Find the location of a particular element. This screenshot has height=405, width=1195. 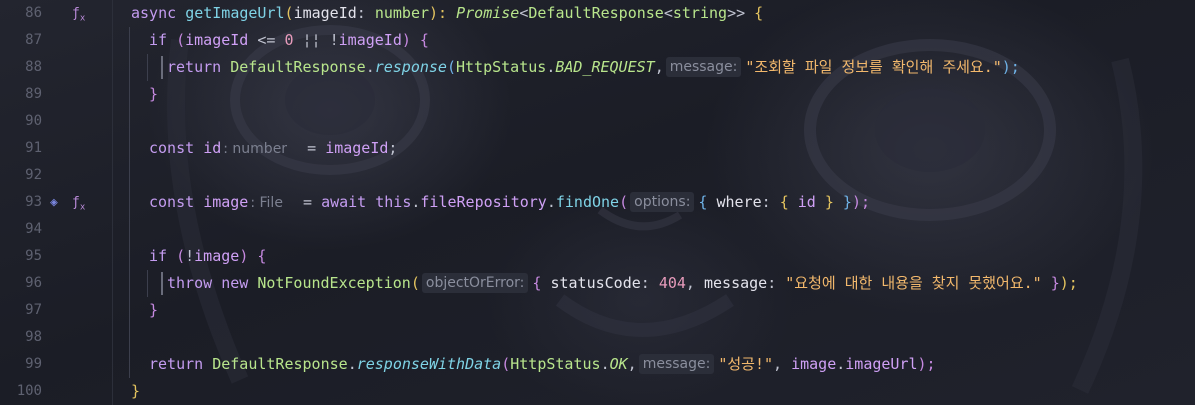

line-number: 89 is located at coordinates (33, 94).